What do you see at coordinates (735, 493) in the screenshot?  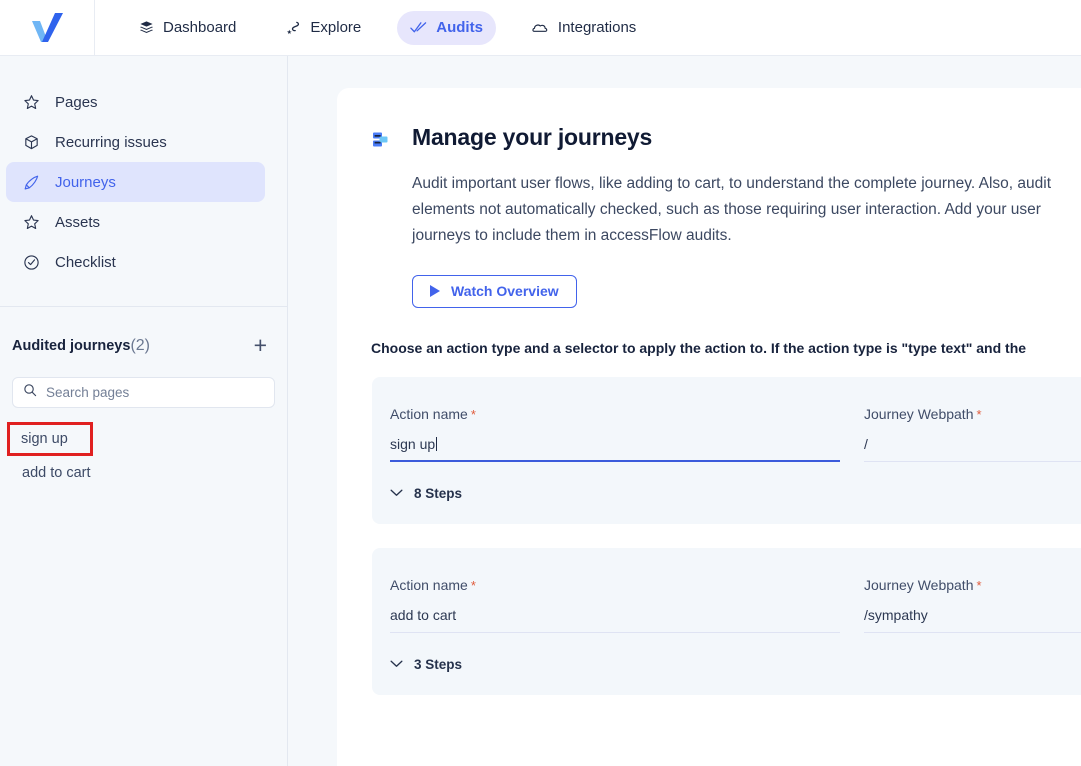 I see `steps-toggle: 8 Steps` at bounding box center [735, 493].